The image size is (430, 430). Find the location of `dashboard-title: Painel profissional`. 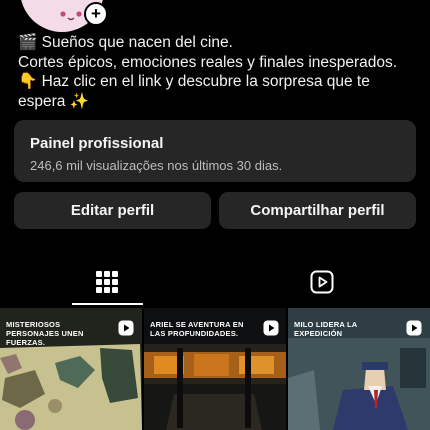

dashboard-title: Painel profissional is located at coordinates (97, 143).